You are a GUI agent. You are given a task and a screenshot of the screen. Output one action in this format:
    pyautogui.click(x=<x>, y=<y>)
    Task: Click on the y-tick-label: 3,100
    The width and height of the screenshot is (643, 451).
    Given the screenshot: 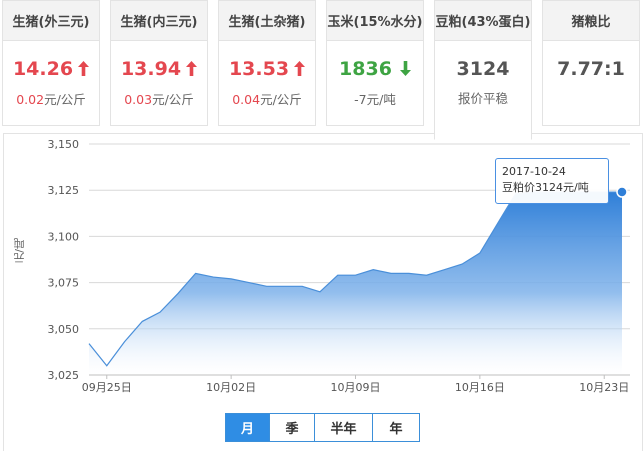 What is the action you would take?
    pyautogui.click(x=64, y=236)
    